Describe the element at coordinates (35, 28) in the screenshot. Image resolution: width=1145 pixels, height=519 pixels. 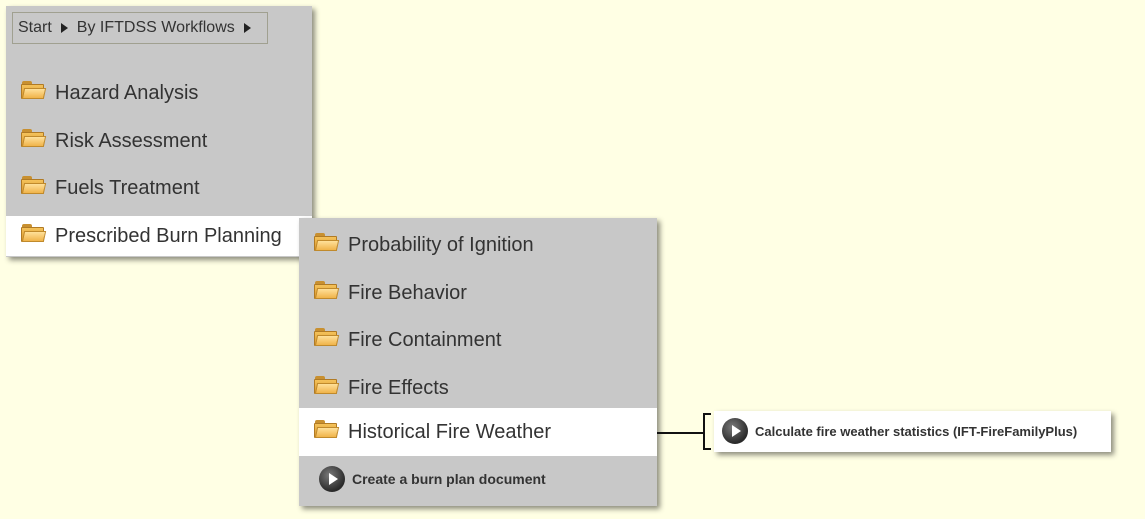
I see `breadcrumb-start: Start` at that location.